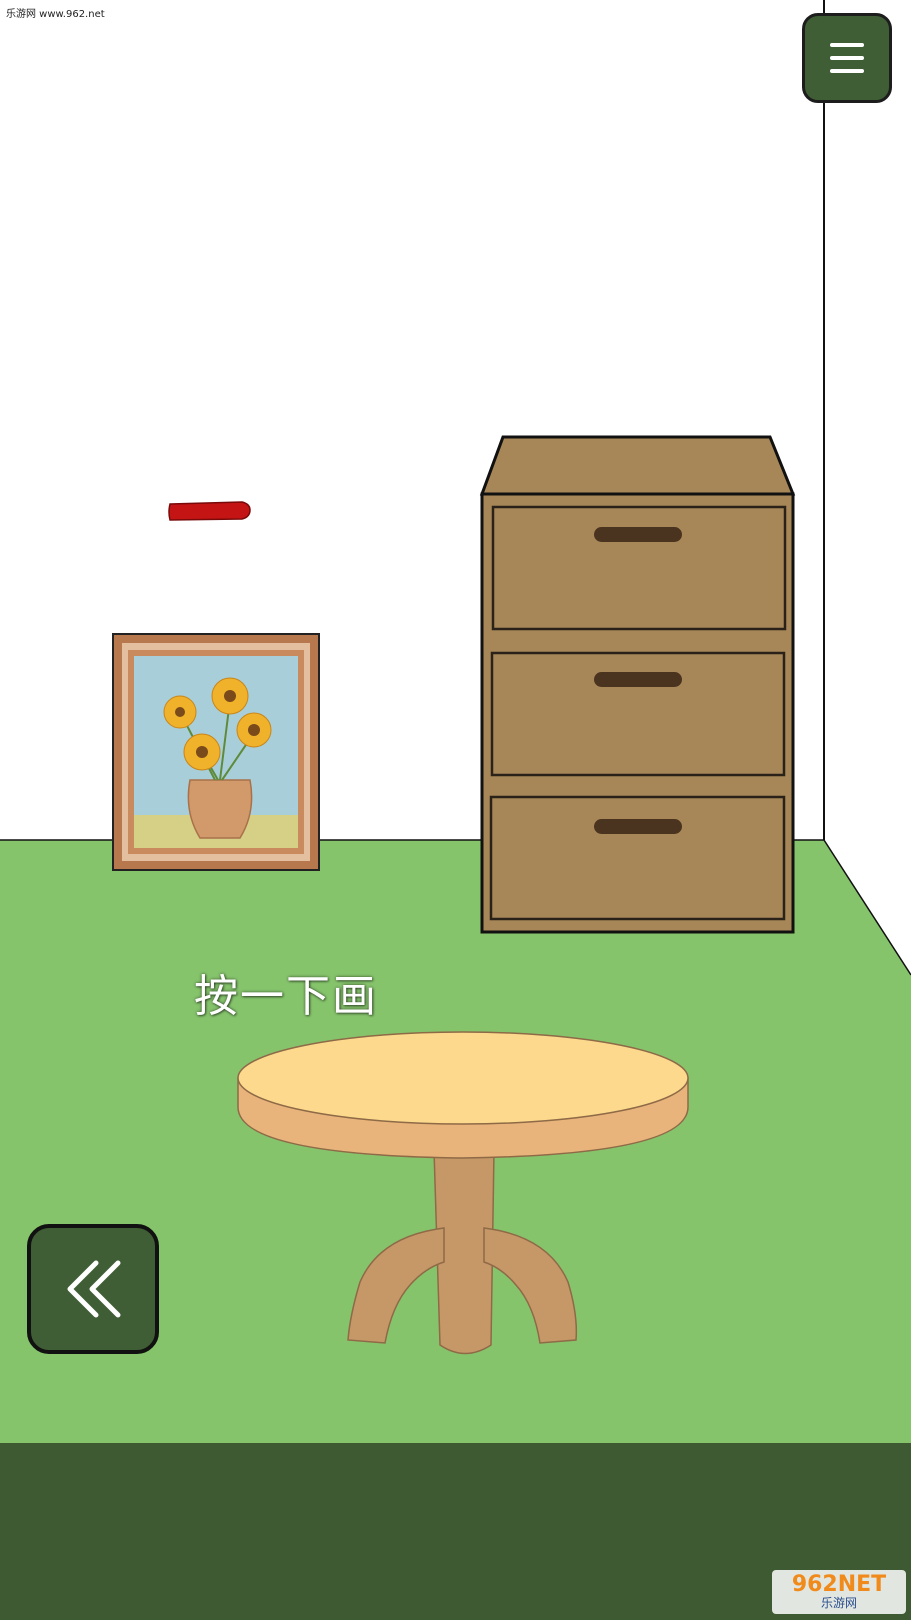 Image resolution: width=911 pixels, height=1620 pixels. Describe the element at coordinates (209, 511) in the screenshot. I see `red-stick-item` at that location.